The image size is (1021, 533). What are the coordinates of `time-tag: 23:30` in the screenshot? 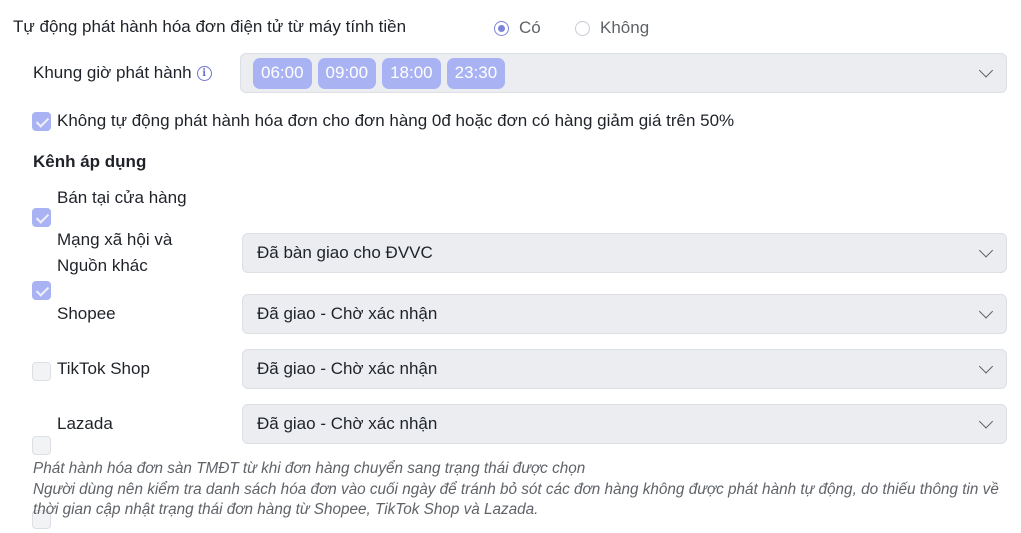 It's located at (476, 73).